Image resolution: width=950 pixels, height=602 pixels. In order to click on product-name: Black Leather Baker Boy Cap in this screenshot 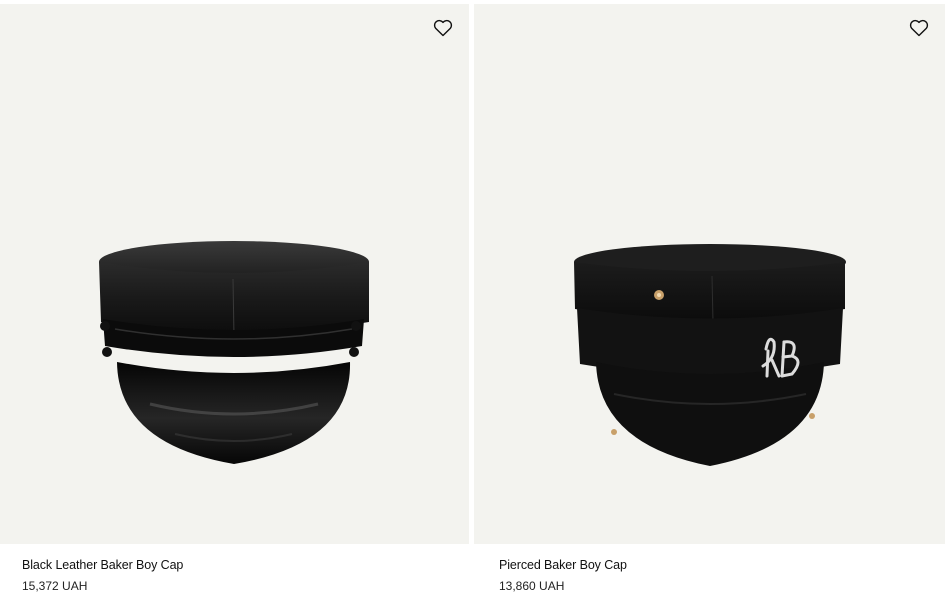, I will do `click(245, 565)`.